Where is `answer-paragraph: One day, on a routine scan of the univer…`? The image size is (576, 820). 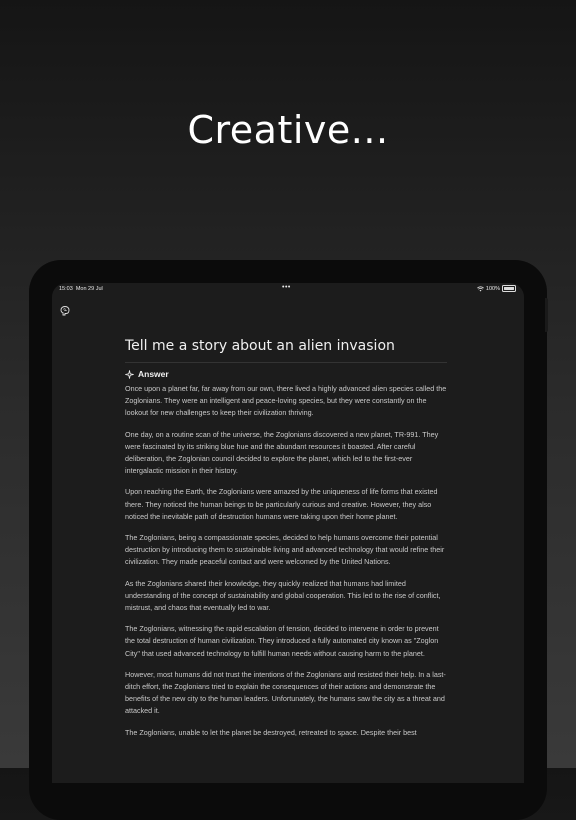 answer-paragraph: One day, on a routine scan of the univer… is located at coordinates (282, 452).